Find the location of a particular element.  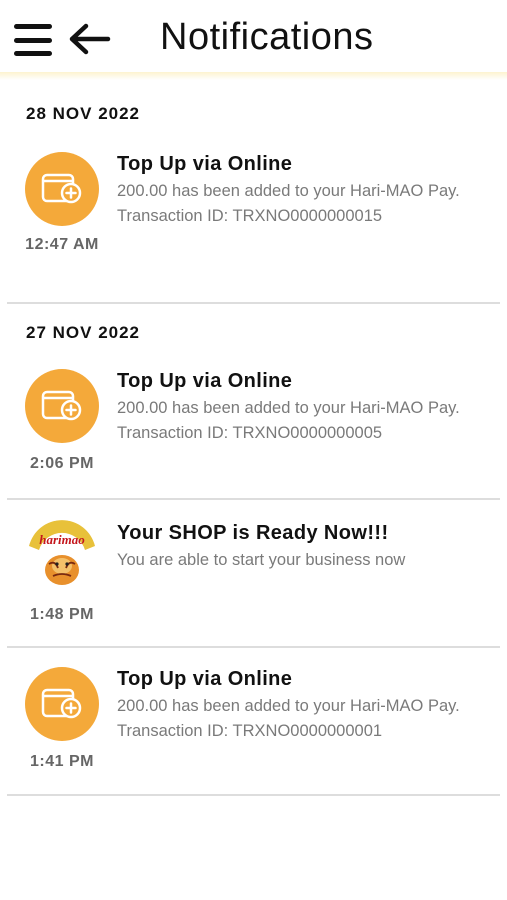

harimao-logo: harimao is located at coordinates (62, 557).